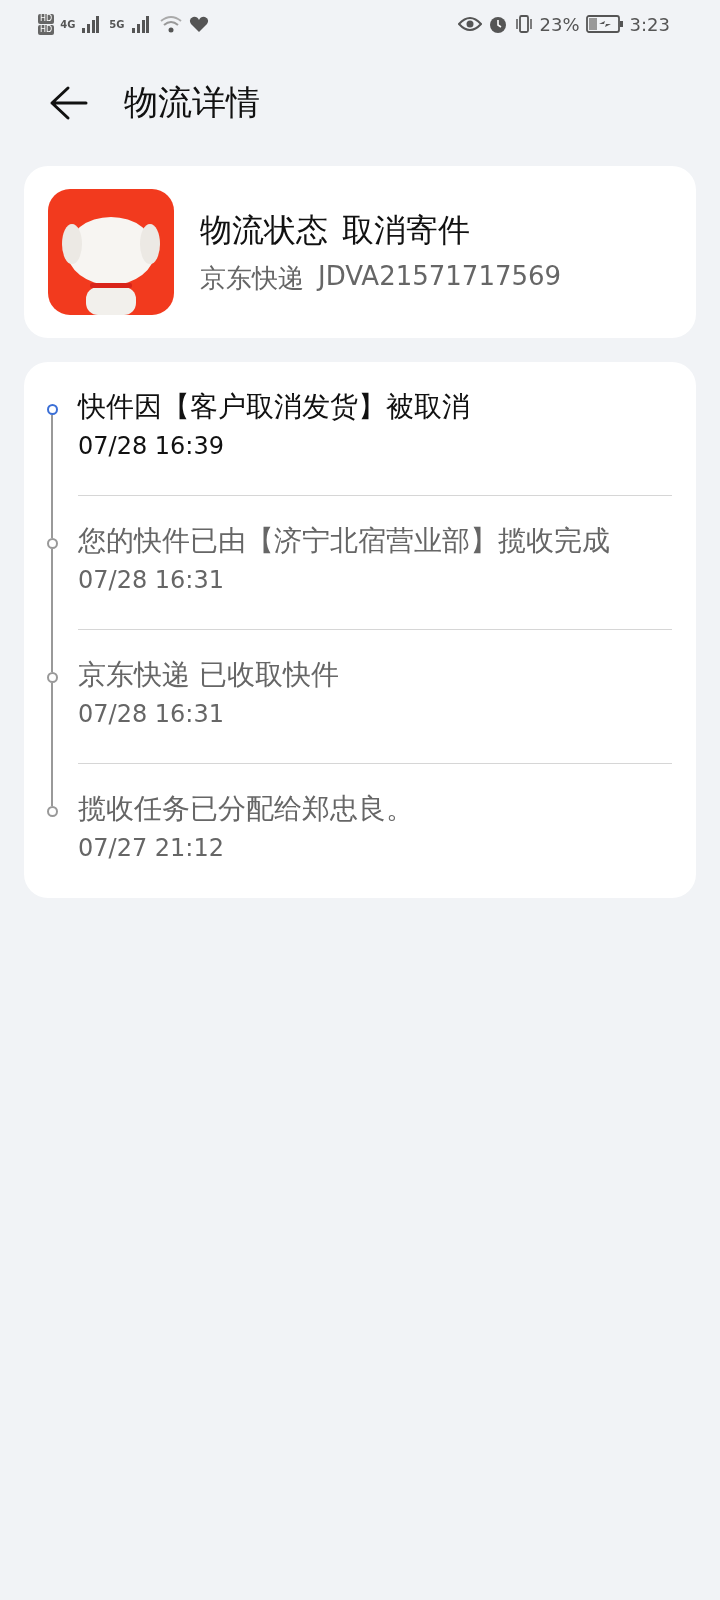  I want to click on network-type: 4G, so click(68, 24).